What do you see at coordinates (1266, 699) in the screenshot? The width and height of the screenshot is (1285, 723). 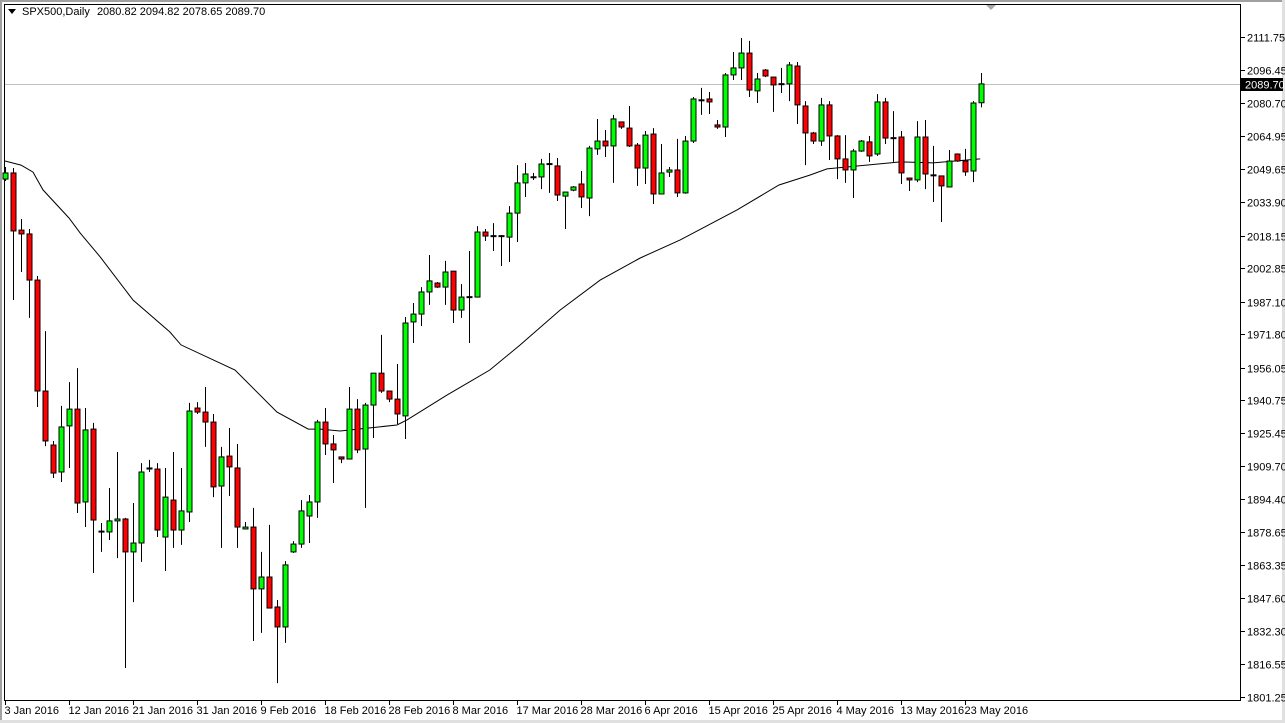 I see `price-tick-label: 1801.25` at bounding box center [1266, 699].